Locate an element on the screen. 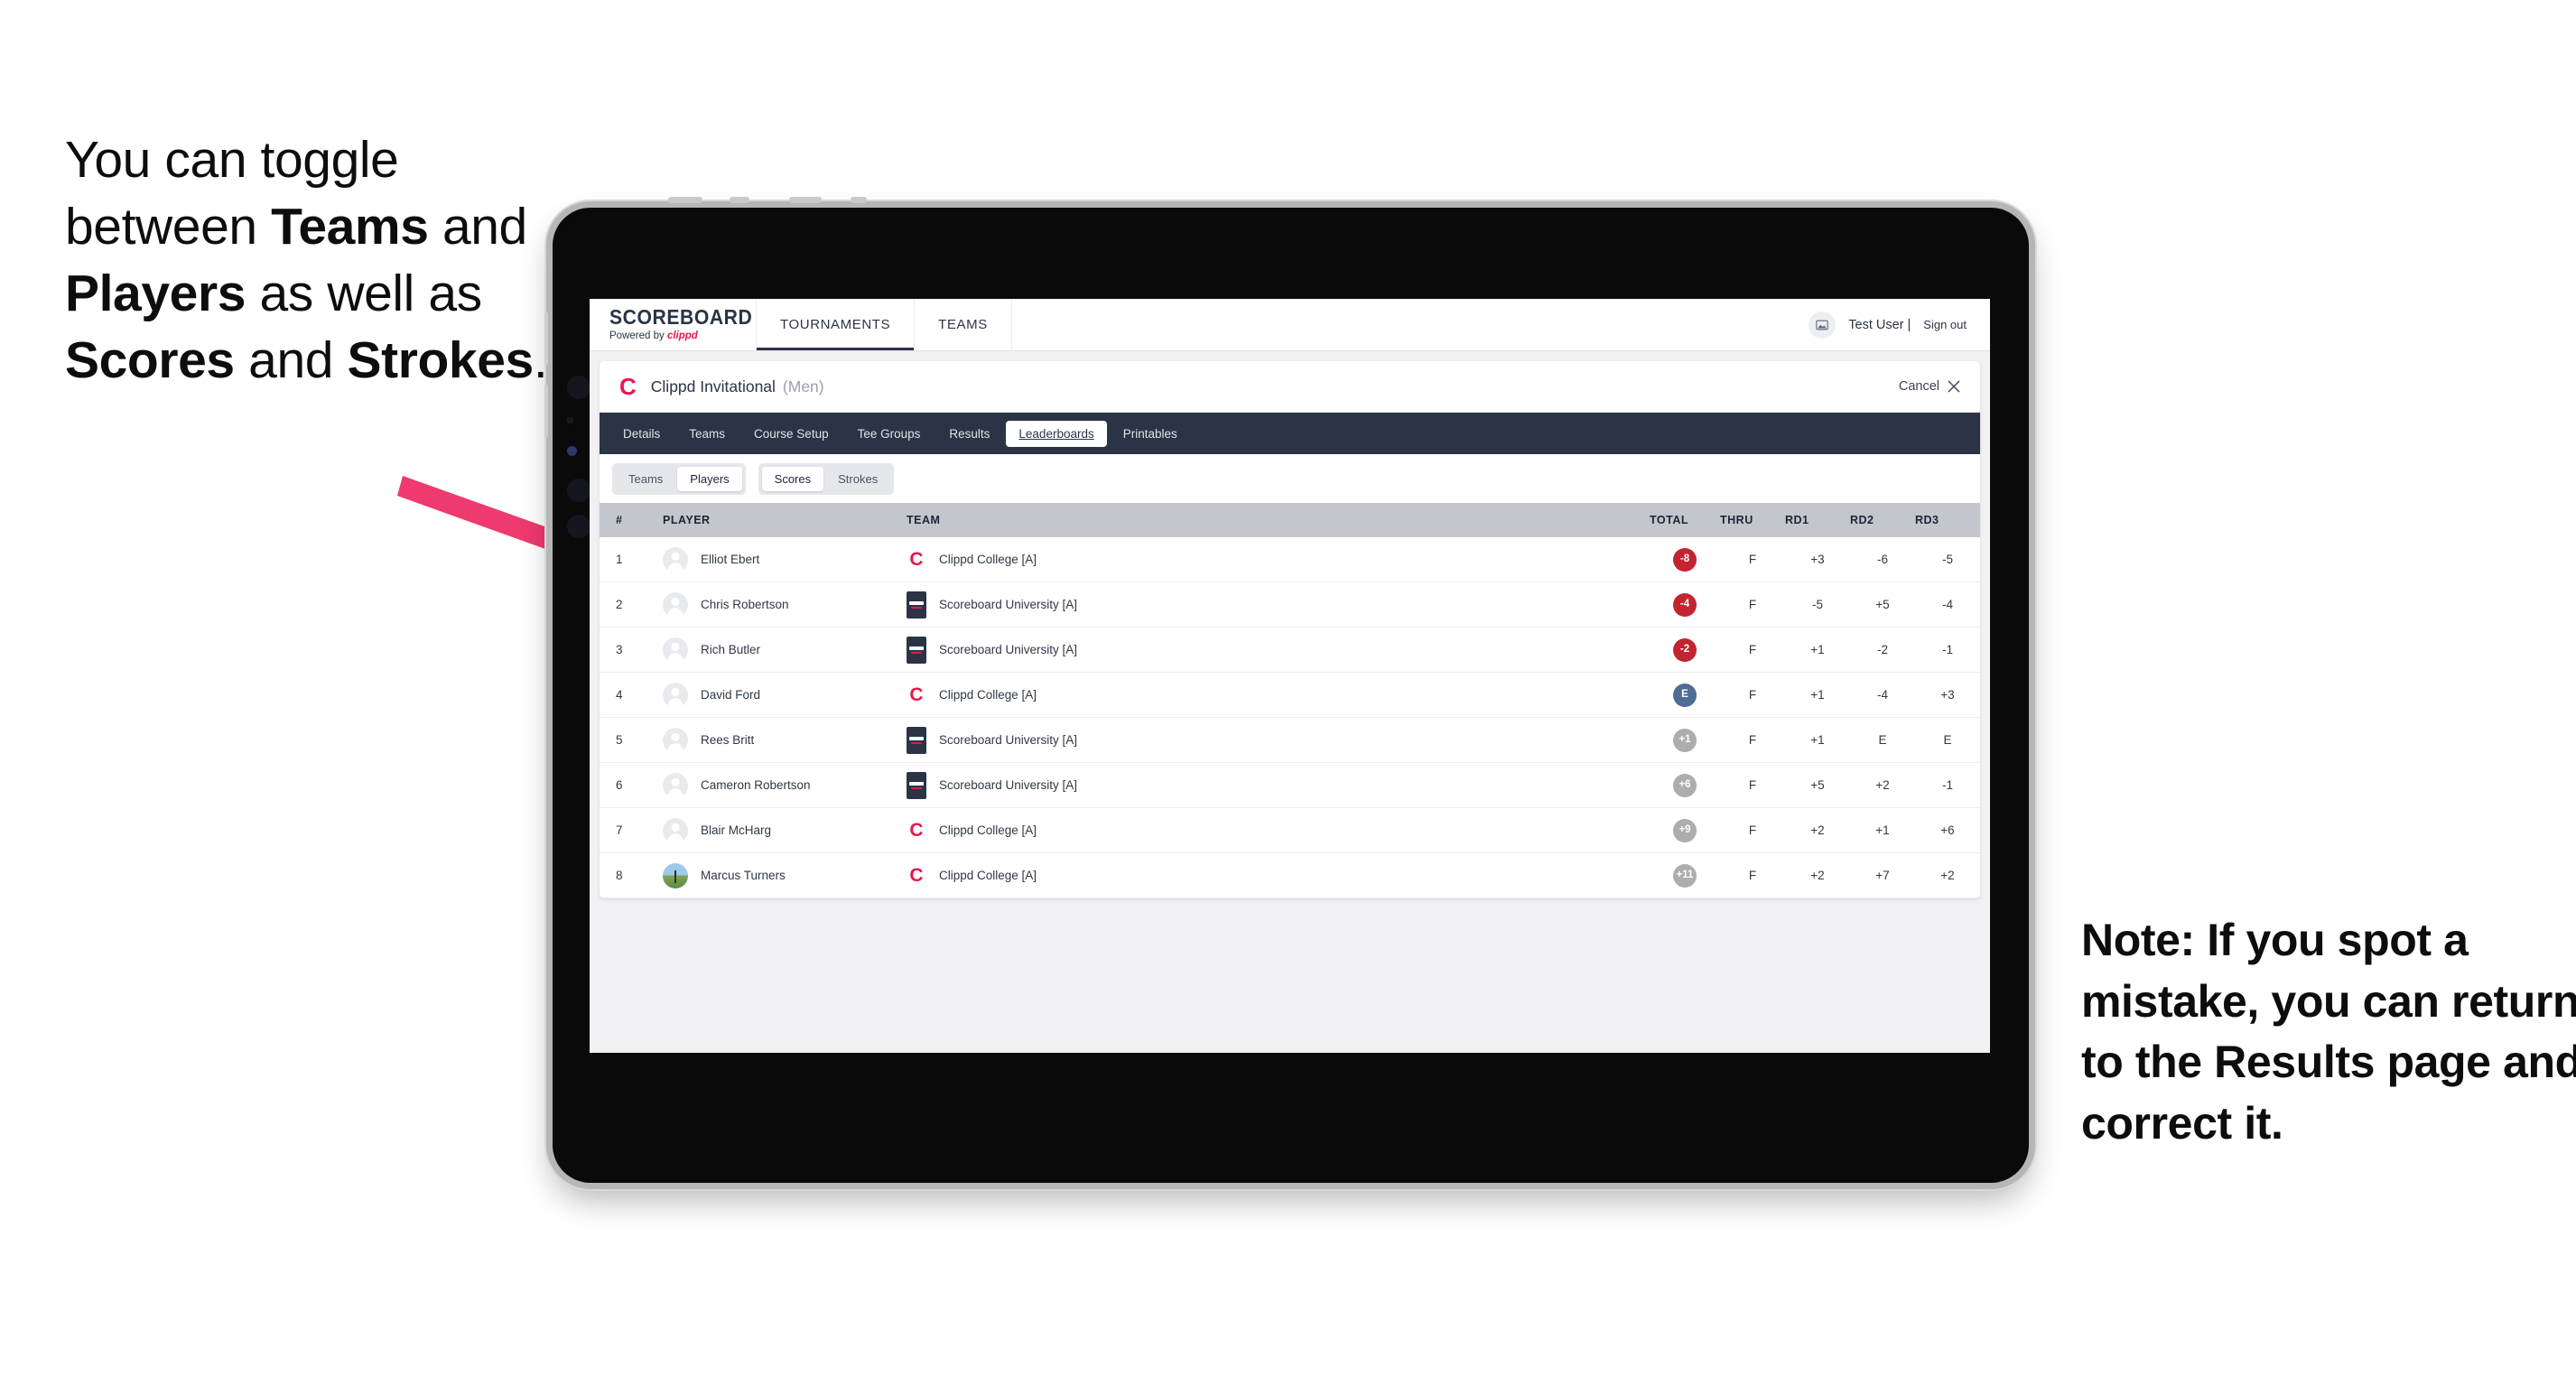  column-header-rd2: RD2 is located at coordinates (1882, 520).